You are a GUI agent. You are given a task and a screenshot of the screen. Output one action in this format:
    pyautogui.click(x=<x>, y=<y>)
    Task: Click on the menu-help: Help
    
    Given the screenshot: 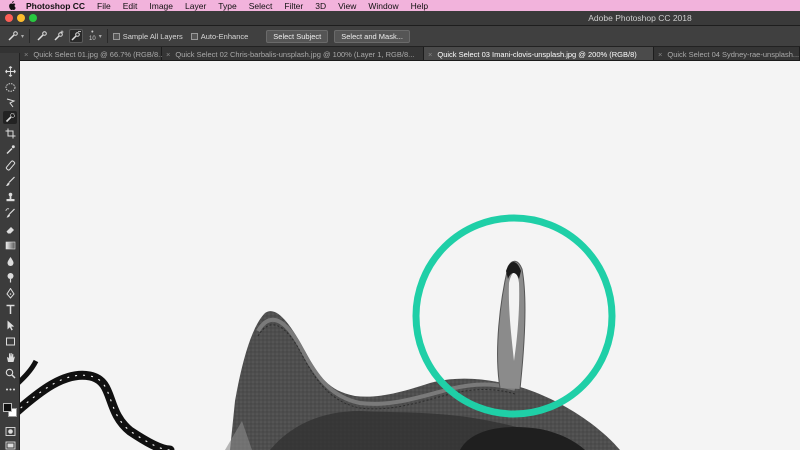 What is the action you would take?
    pyautogui.click(x=419, y=6)
    